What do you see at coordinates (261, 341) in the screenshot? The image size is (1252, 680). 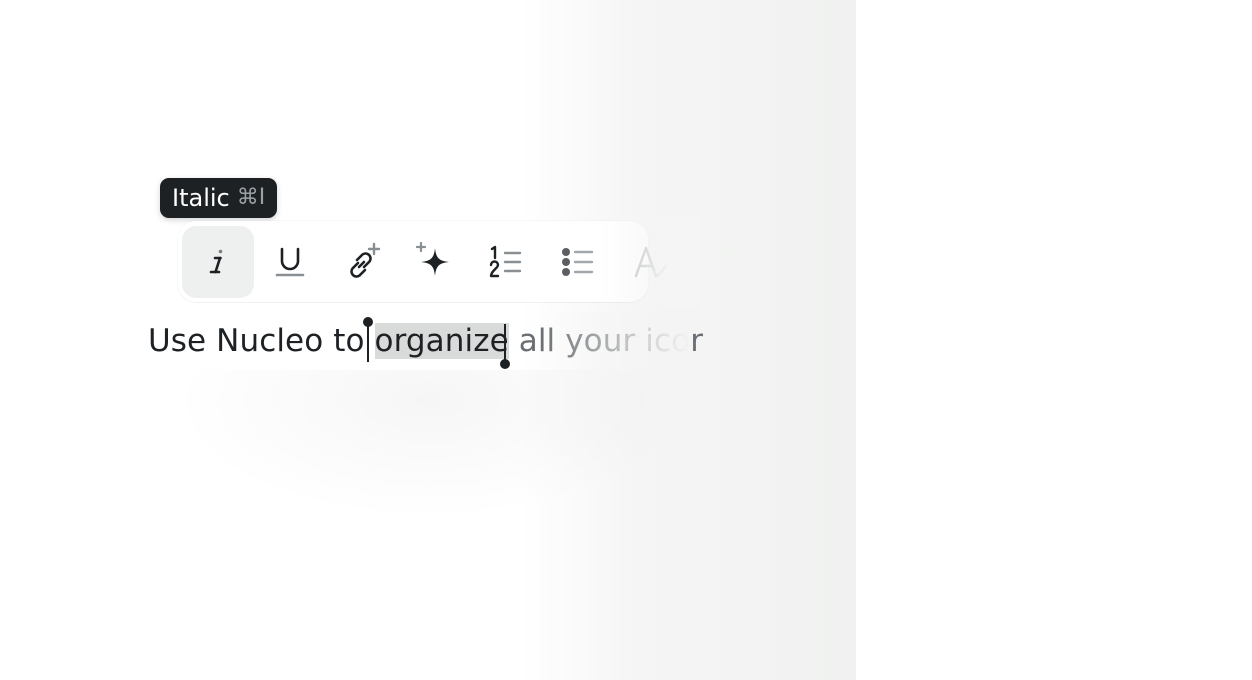 I see `text-before-selection: Use Nucleo to` at bounding box center [261, 341].